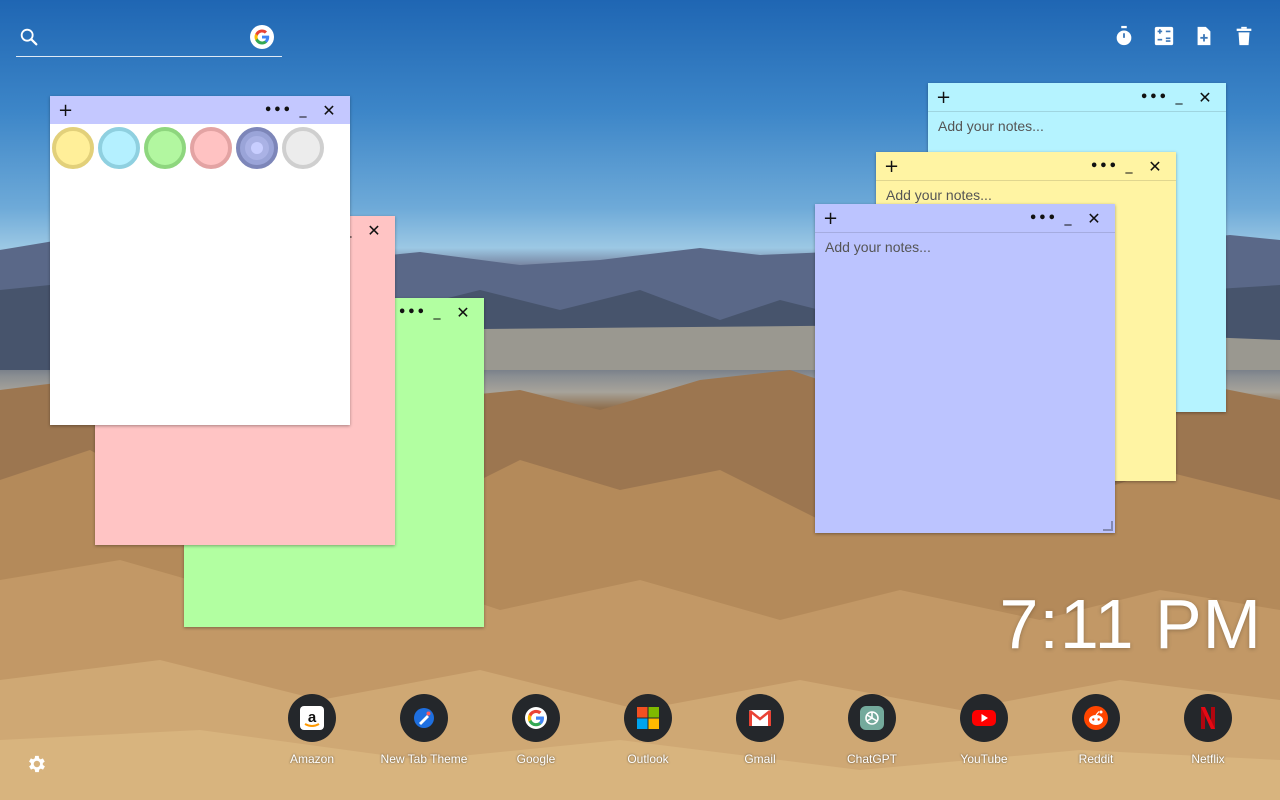 This screenshot has width=1280, height=800. What do you see at coordinates (1204, 36) in the screenshot?
I see `add-note-icon` at bounding box center [1204, 36].